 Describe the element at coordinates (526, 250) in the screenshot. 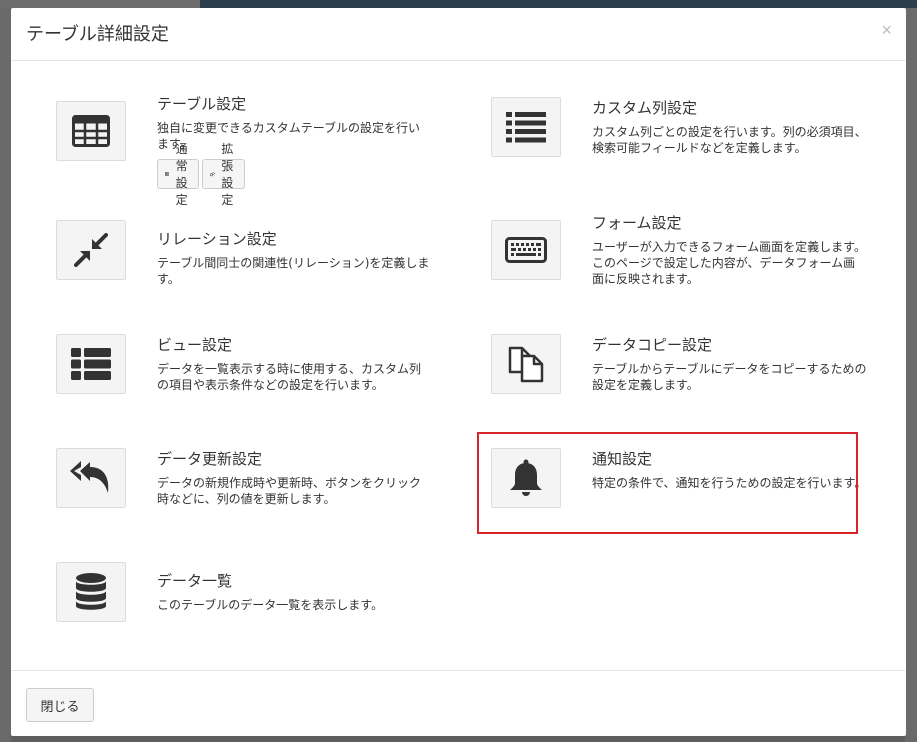

I see `keyboard-icon` at that location.